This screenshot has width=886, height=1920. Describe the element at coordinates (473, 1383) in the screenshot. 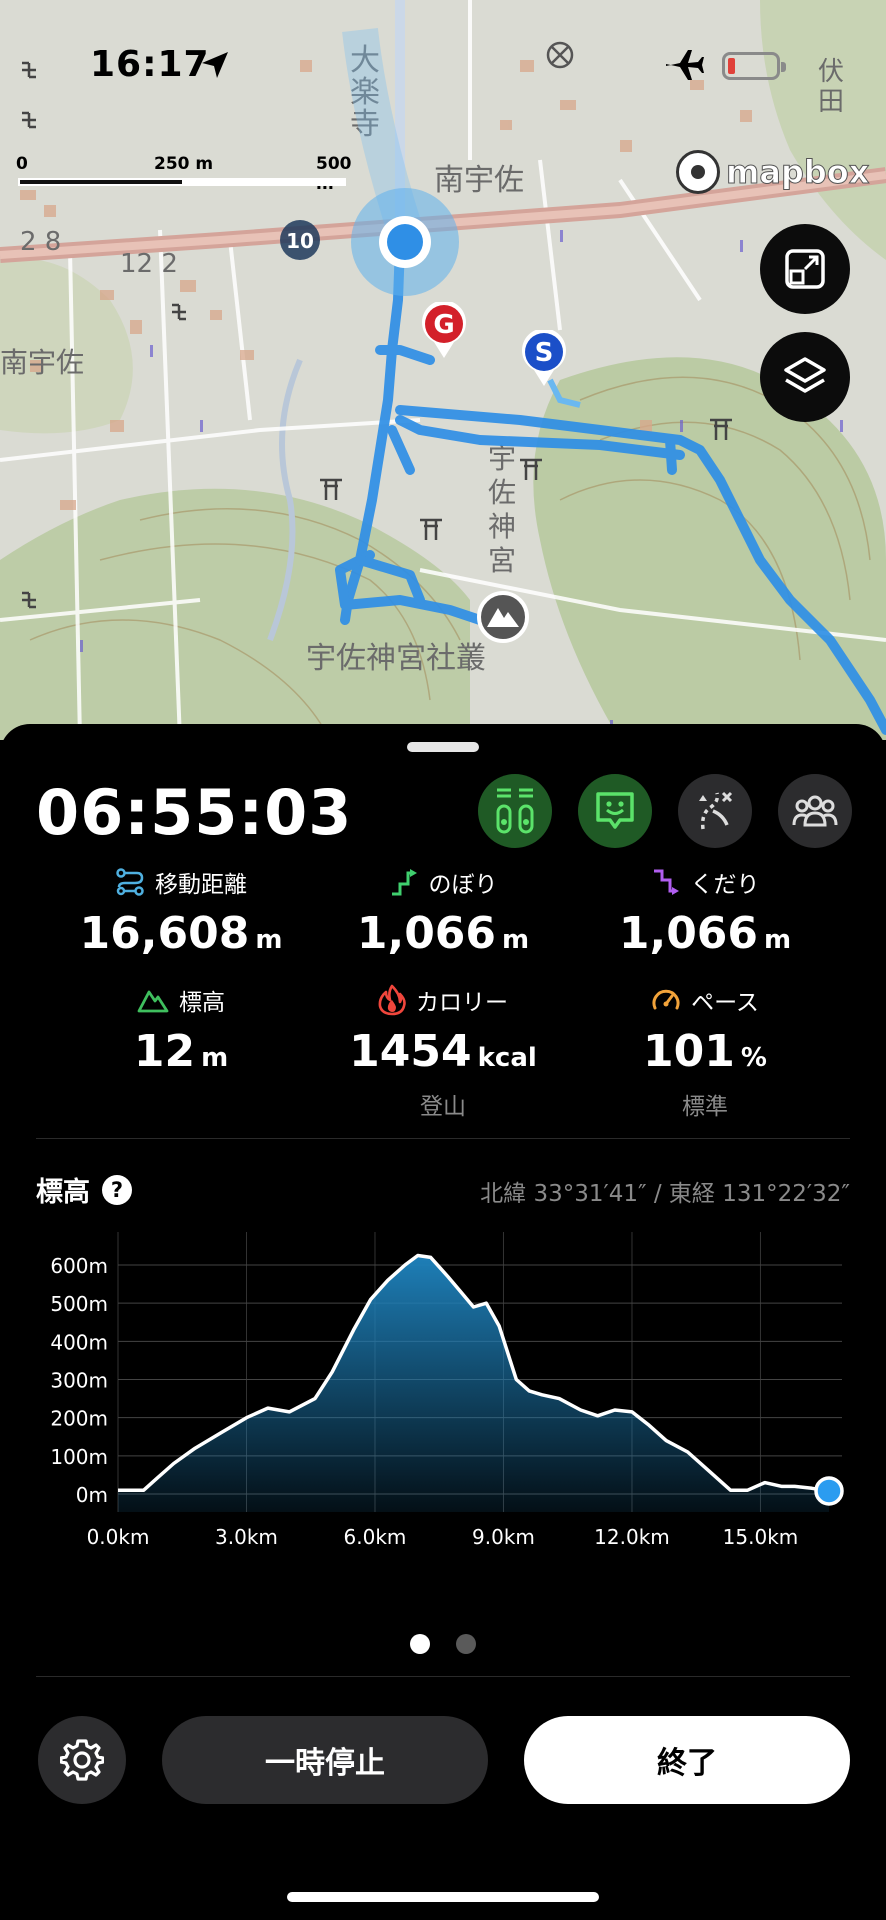

I see `elevation-area` at that location.